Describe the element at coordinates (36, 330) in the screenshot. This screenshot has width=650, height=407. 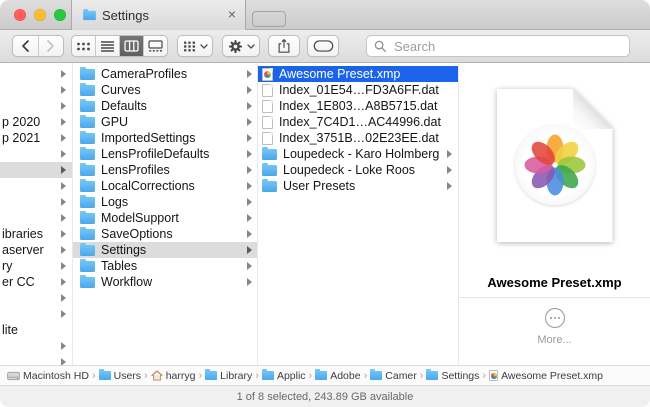
I see `list-item: lite` at that location.